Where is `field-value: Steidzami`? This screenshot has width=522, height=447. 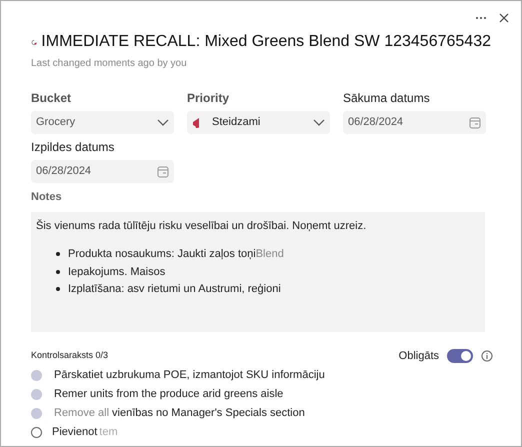
field-value: Steidzami is located at coordinates (236, 122).